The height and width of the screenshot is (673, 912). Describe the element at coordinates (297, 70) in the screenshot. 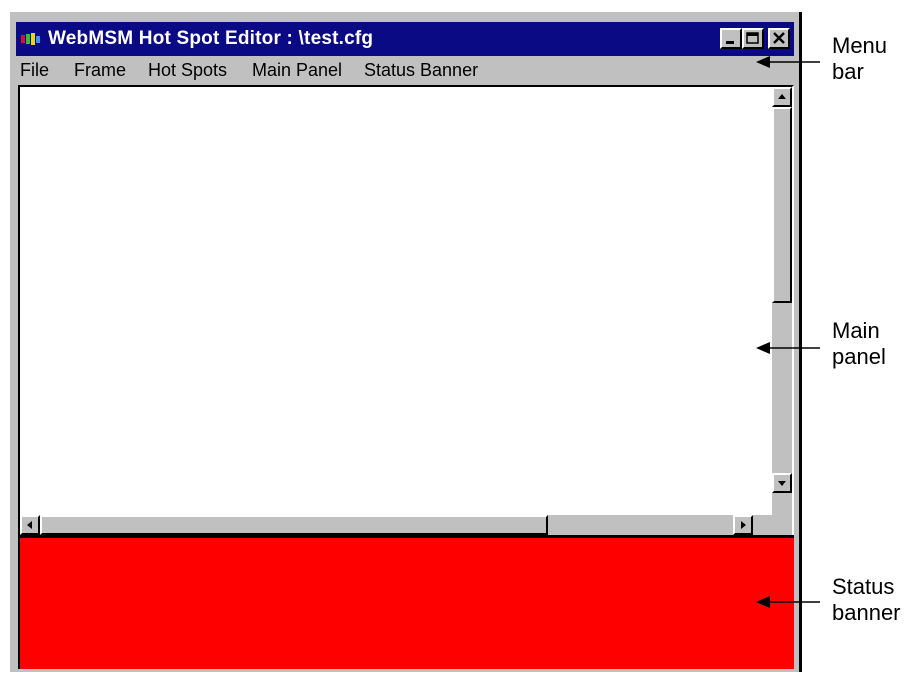

I see `menu-main-panel: Main Panel` at that location.